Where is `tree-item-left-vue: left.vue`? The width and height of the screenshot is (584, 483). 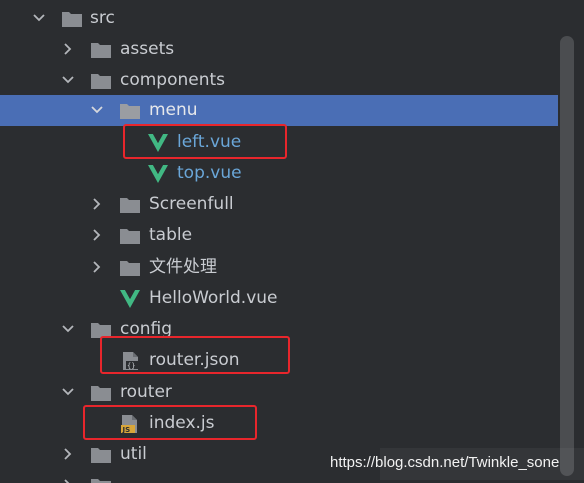 tree-item-left-vue: left.vue is located at coordinates (292, 142).